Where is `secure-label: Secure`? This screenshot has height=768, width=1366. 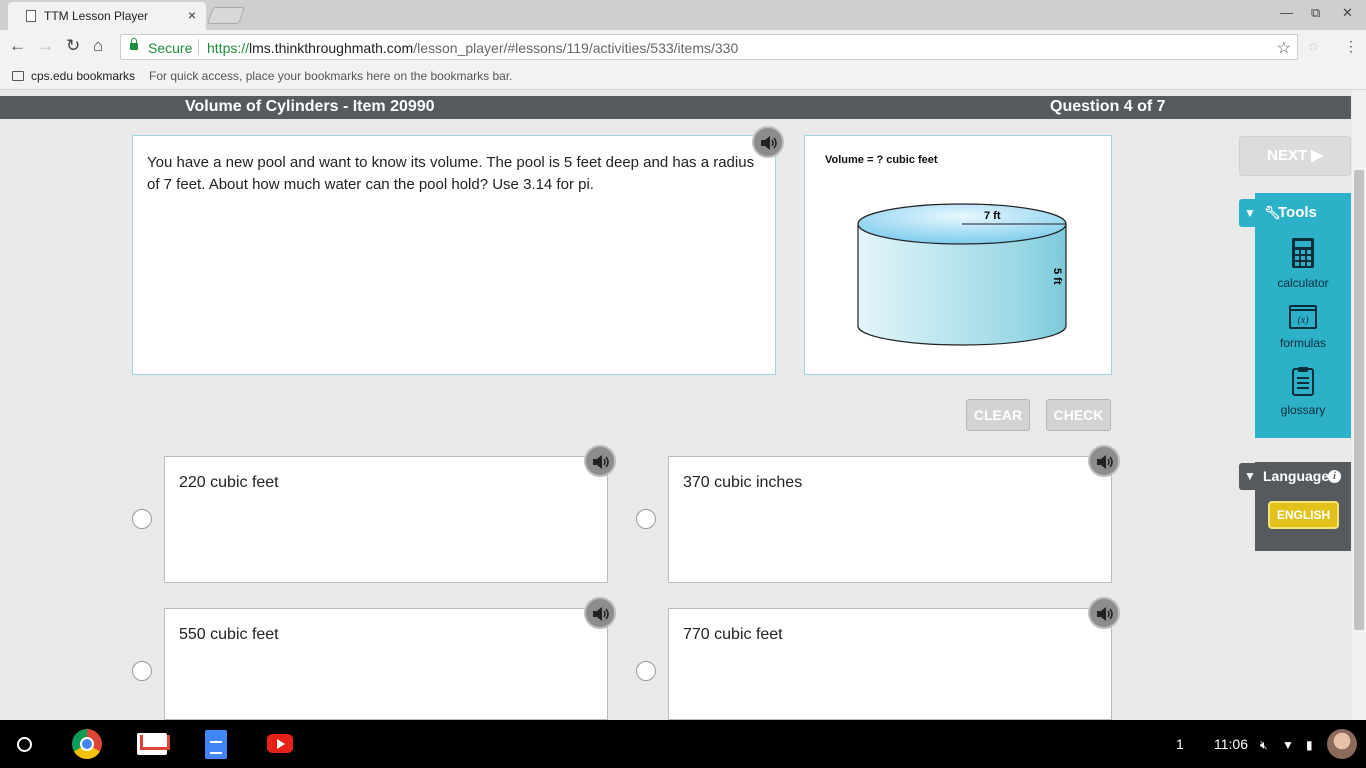 secure-label: Secure is located at coordinates (170, 48).